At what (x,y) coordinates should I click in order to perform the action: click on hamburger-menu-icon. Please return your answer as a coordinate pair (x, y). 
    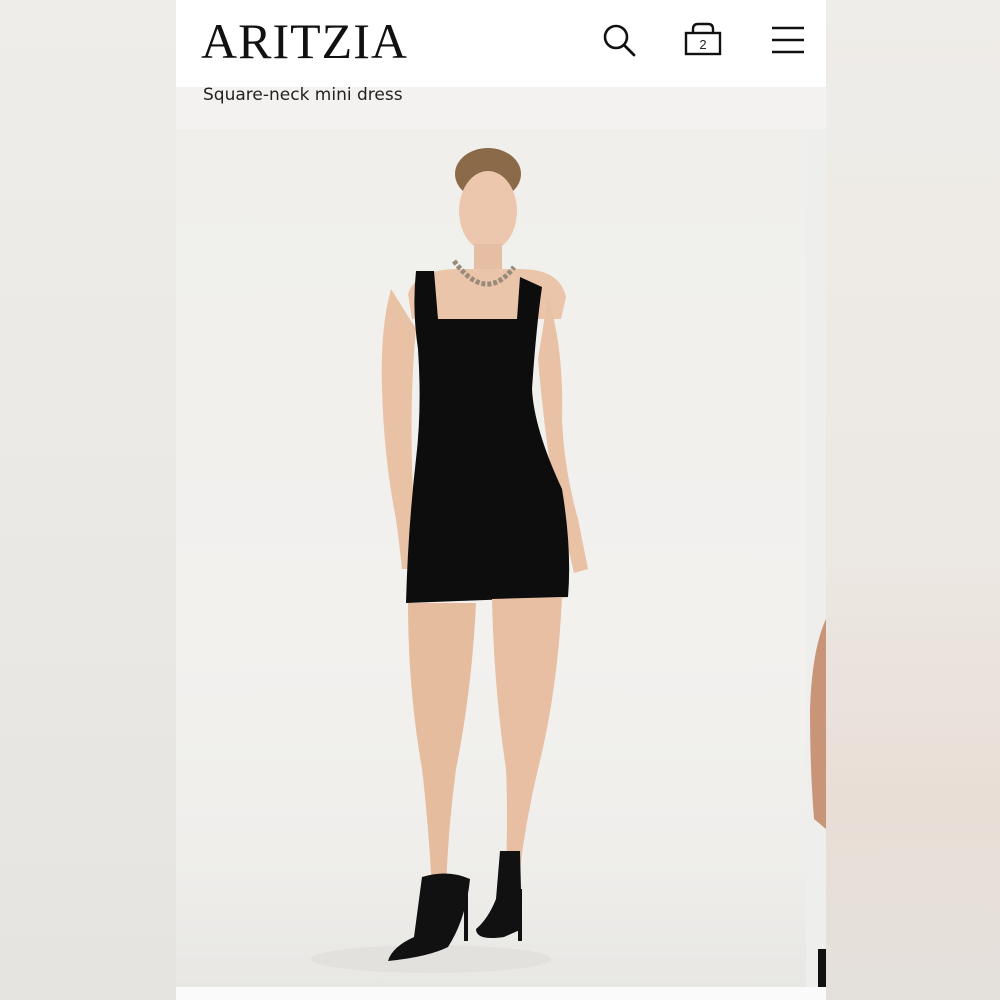
    Looking at the image, I should click on (788, 40).